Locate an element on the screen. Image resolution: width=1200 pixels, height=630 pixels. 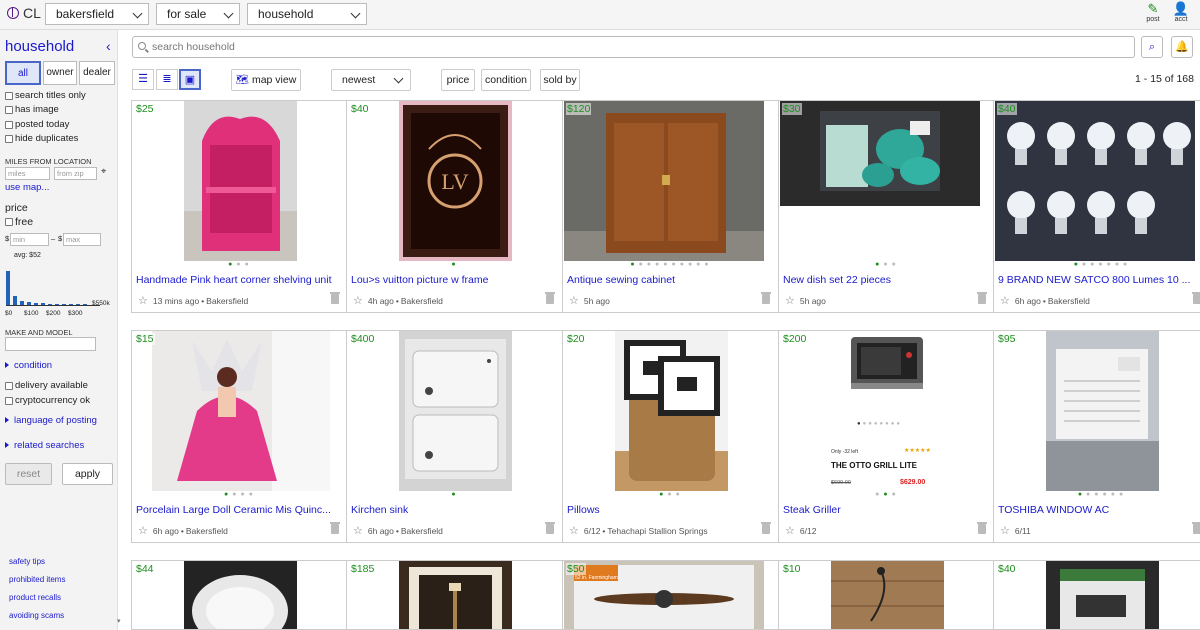
condition-link: condition is located at coordinates (28, 365).